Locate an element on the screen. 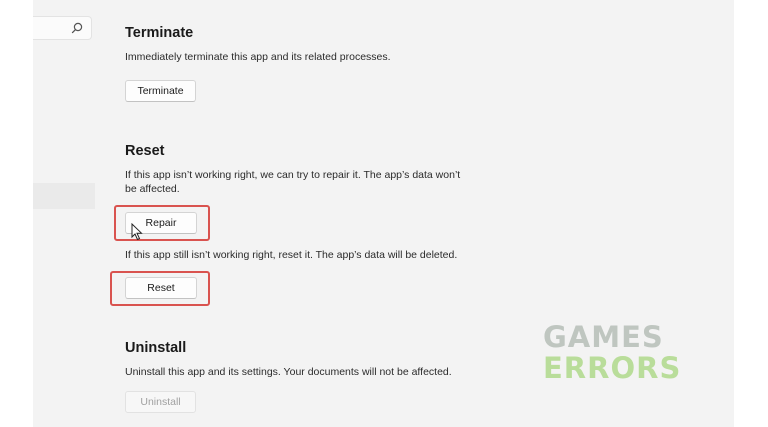  terminate-title: Terminate is located at coordinates (159, 33).